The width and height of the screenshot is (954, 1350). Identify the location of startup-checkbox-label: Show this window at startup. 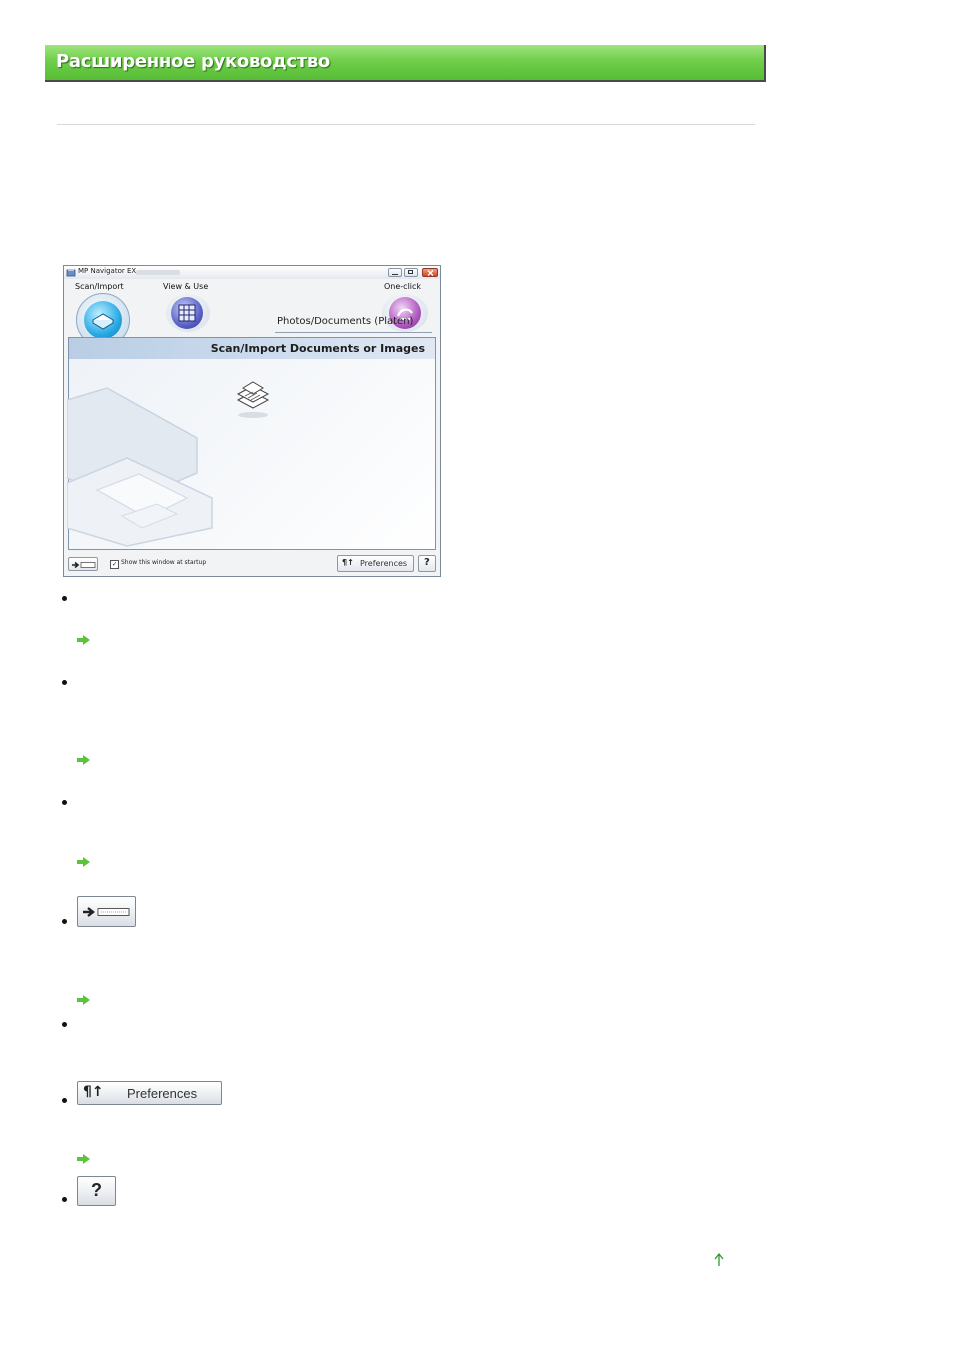
(164, 562).